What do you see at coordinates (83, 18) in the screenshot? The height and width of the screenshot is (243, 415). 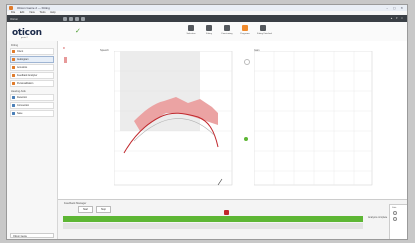 I see `print-icon` at bounding box center [83, 18].